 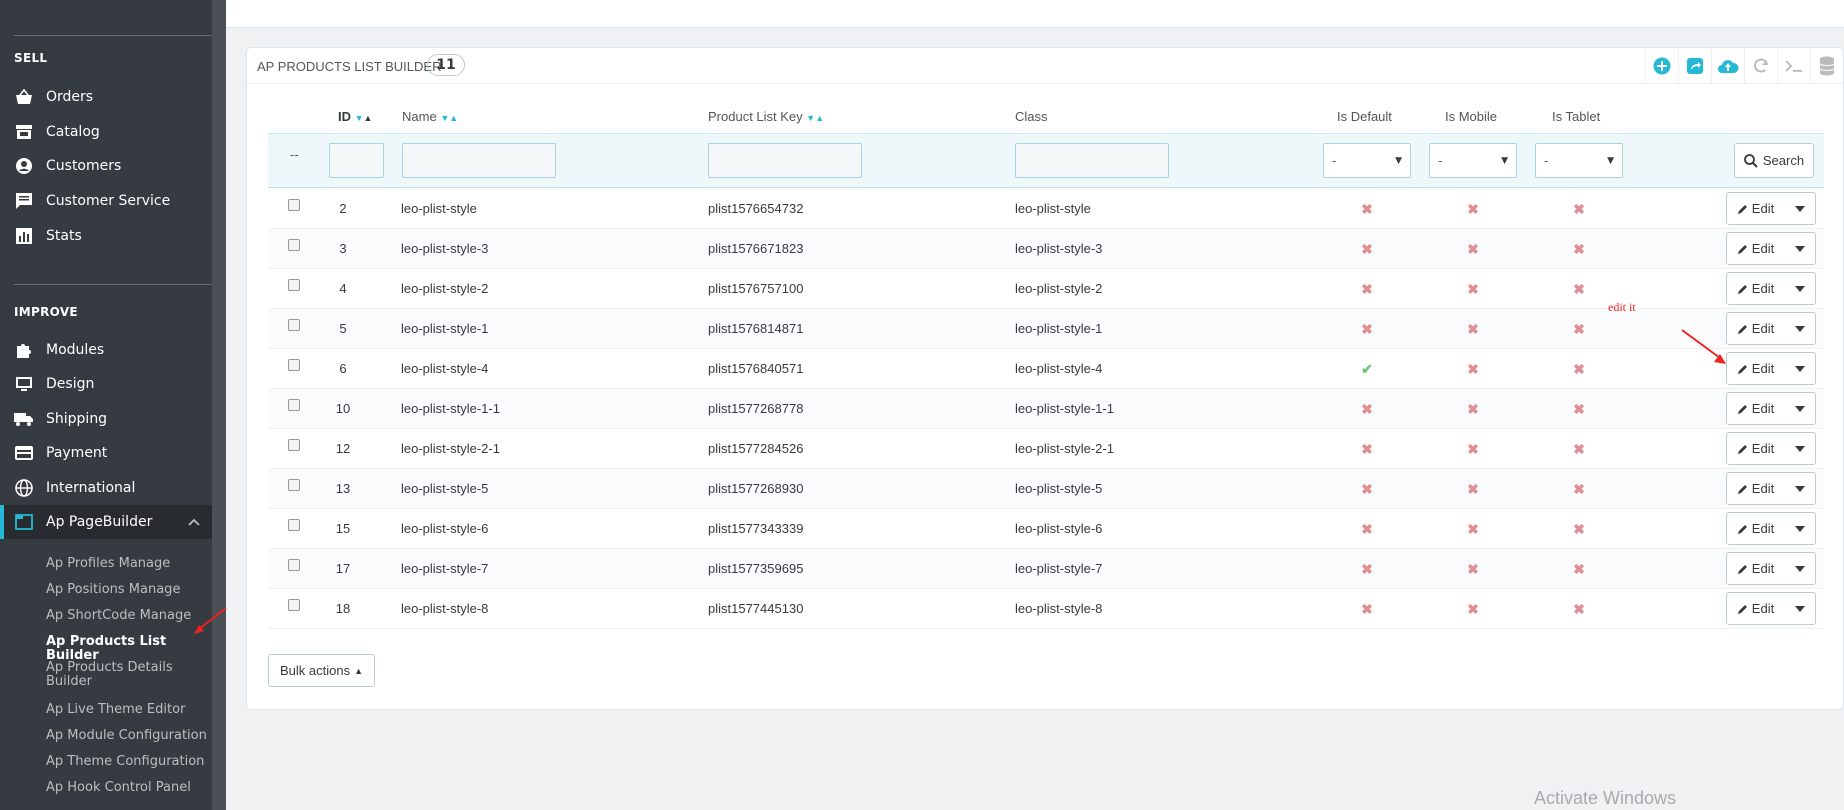 I want to click on search-button: Search, so click(x=1774, y=160).